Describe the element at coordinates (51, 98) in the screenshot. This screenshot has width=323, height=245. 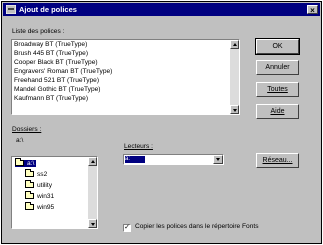
I see `font-list-item: Kaufmann BT (TrueType)` at that location.